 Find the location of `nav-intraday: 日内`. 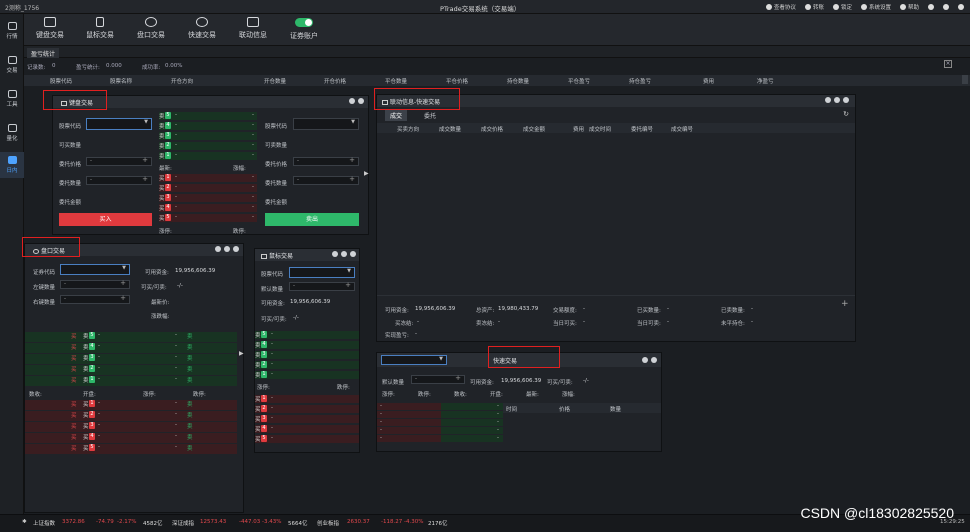

nav-intraday: 日内 is located at coordinates (12, 165).